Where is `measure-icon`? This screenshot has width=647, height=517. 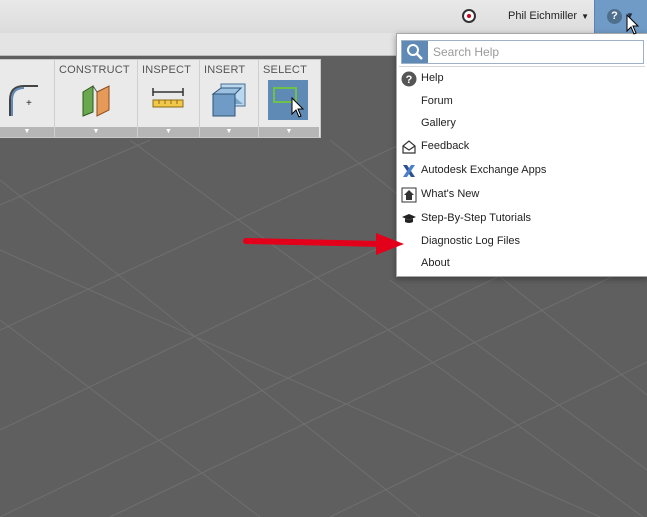
measure-icon is located at coordinates (168, 98).